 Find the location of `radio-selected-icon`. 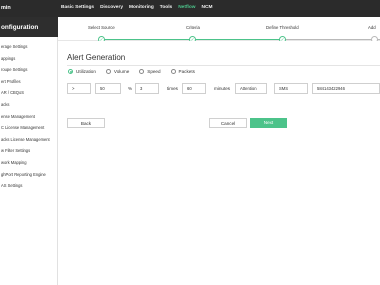

radio-selected-icon is located at coordinates (70, 71).